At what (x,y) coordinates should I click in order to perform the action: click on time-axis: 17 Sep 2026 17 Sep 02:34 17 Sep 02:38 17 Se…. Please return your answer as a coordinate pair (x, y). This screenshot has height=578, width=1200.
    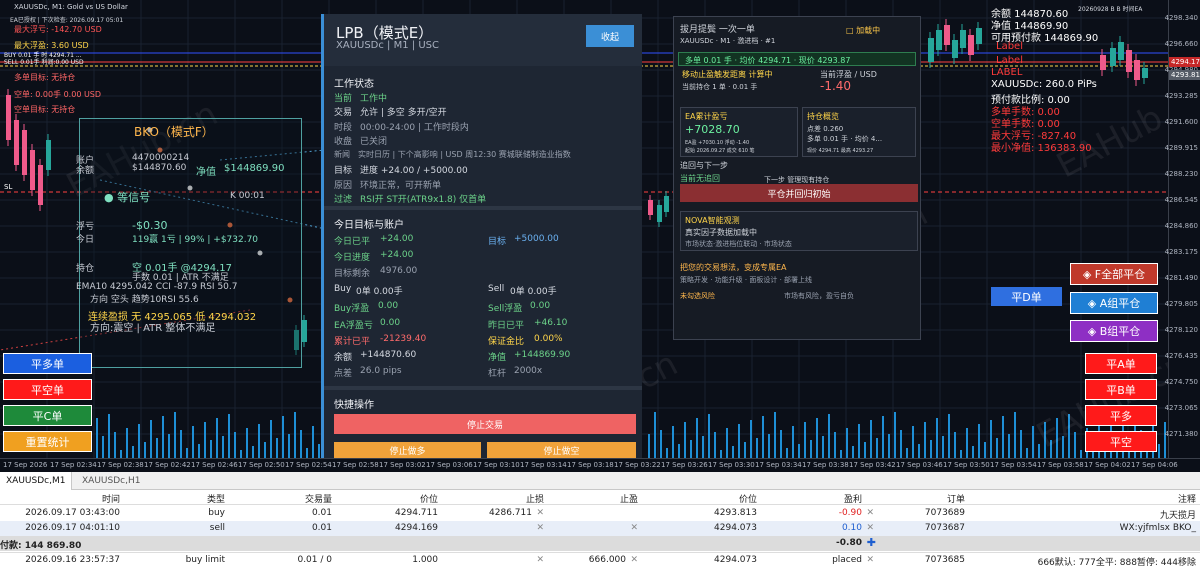
    Looking at the image, I should click on (600, 465).